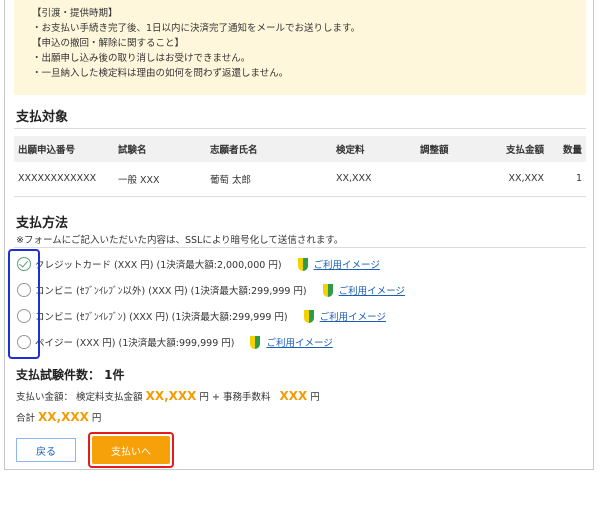 The image size is (600, 507). Describe the element at coordinates (374, 149) in the screenshot. I see `col-header-exam-fee: 検定料` at that location.